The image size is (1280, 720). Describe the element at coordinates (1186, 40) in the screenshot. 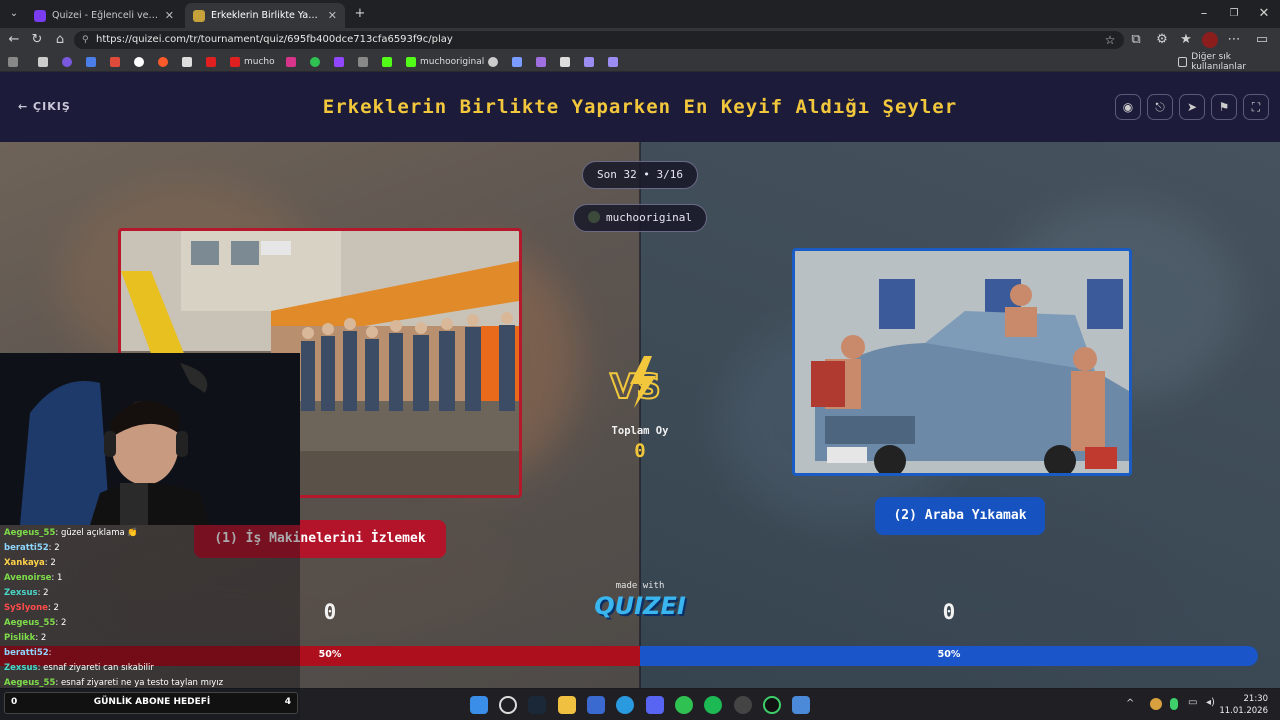

I see `favorites-icon: ★` at that location.